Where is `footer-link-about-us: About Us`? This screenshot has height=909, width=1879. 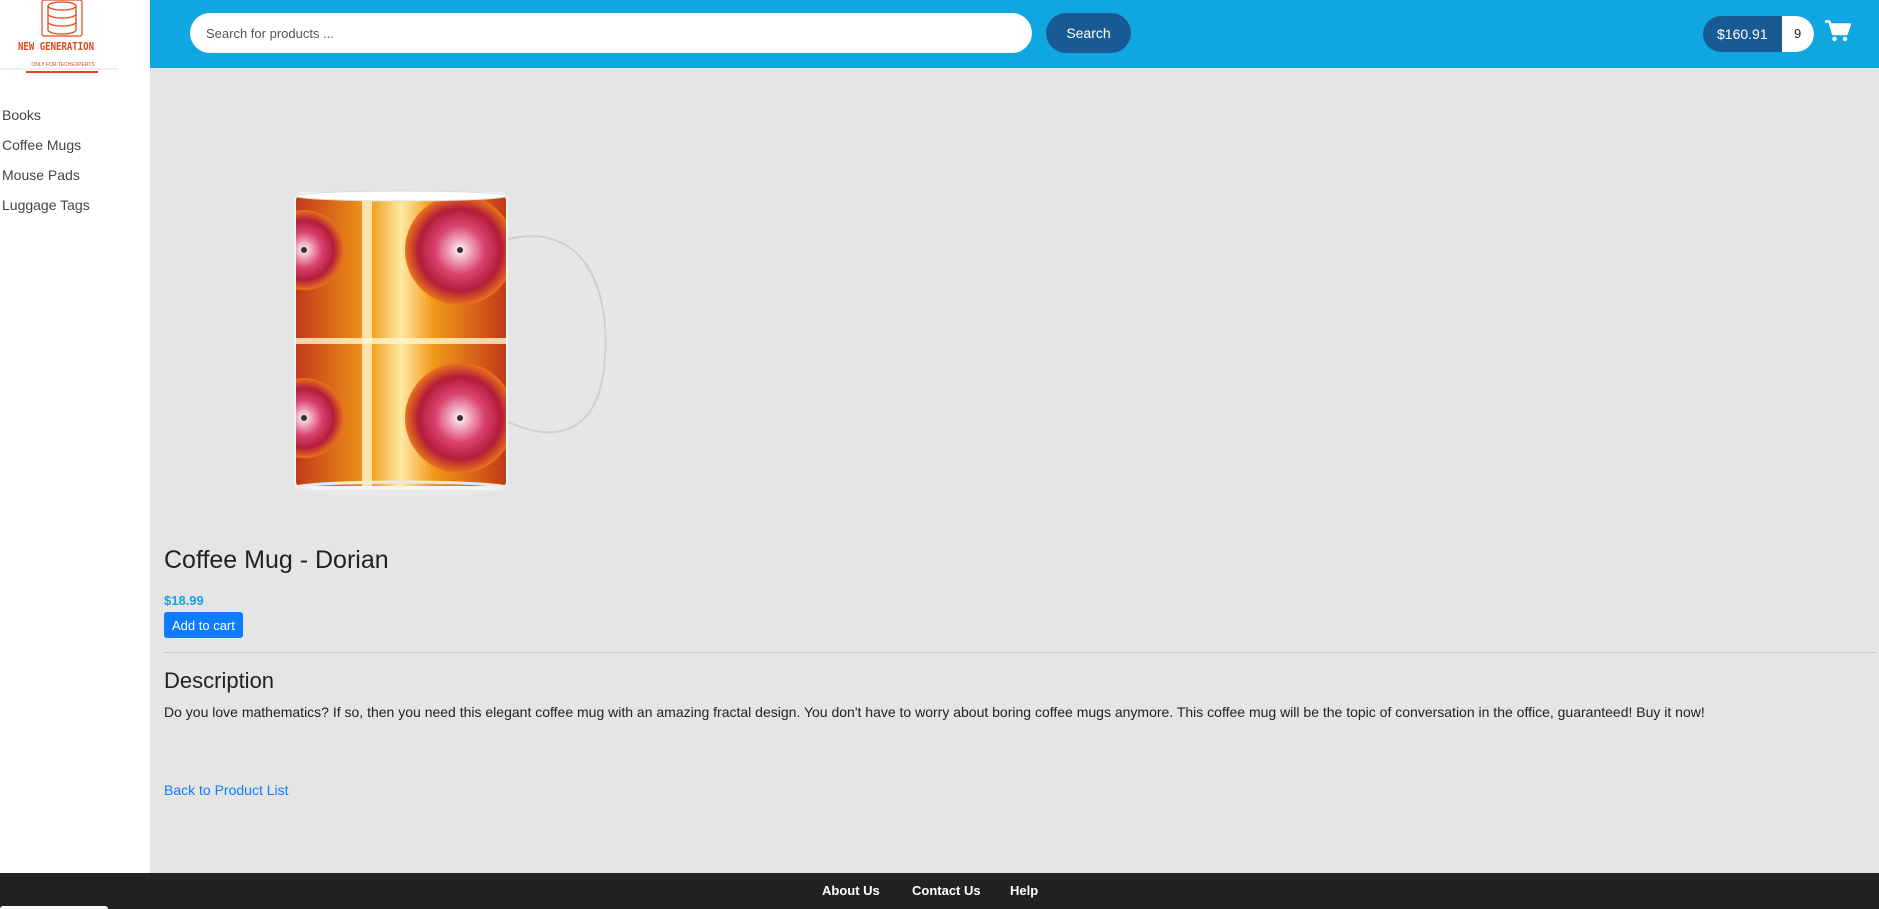
footer-link-about-us: About Us is located at coordinates (851, 890).